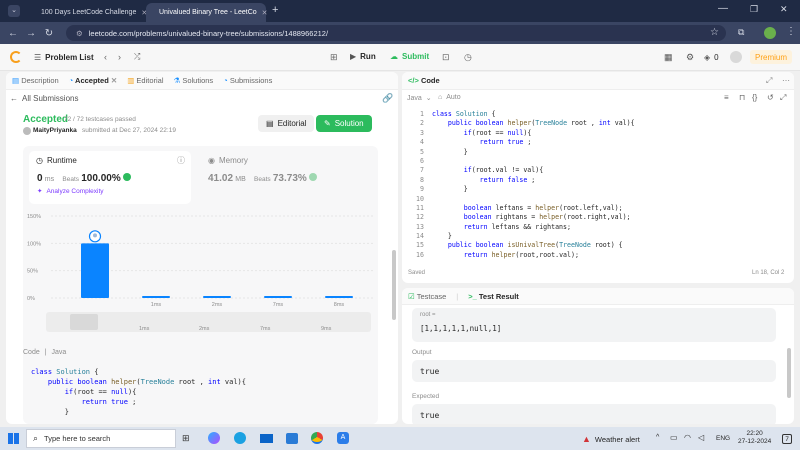  Describe the element at coordinates (742, 97) in the screenshot. I see `bookmark-icon: ⊓` at that location.